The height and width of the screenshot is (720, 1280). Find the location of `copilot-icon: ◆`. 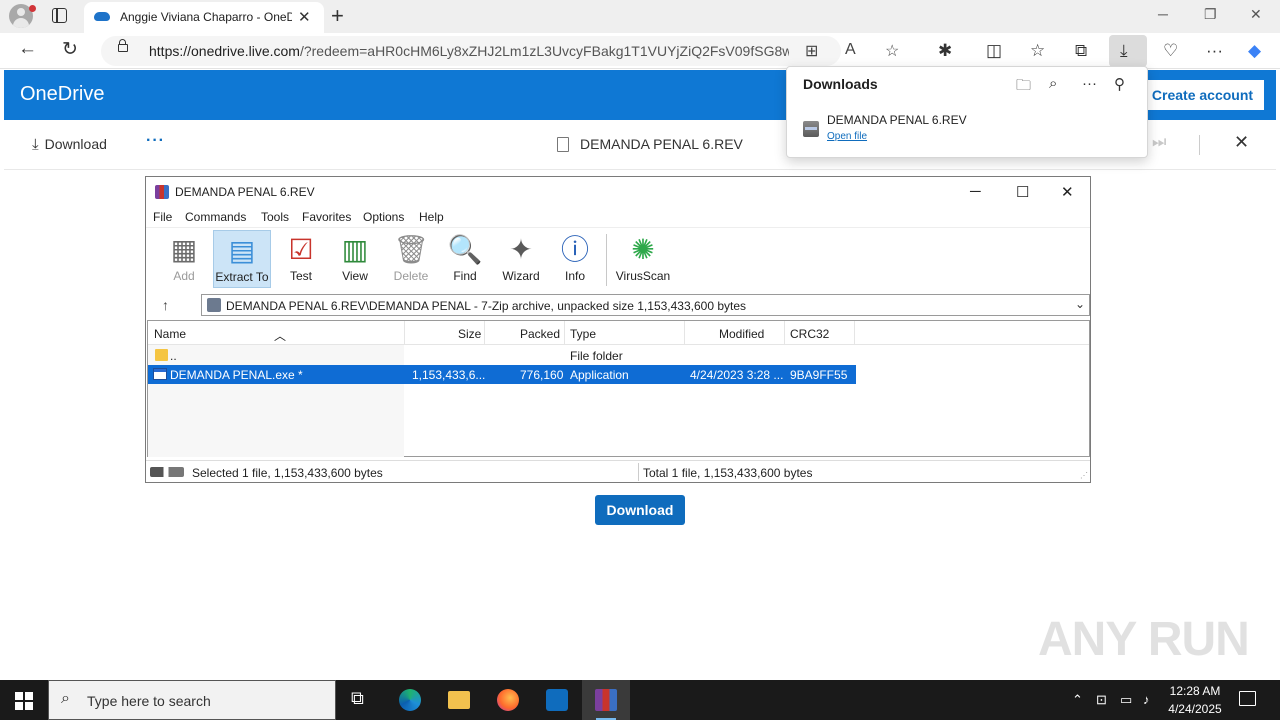

copilot-icon: ◆ is located at coordinates (1254, 51).